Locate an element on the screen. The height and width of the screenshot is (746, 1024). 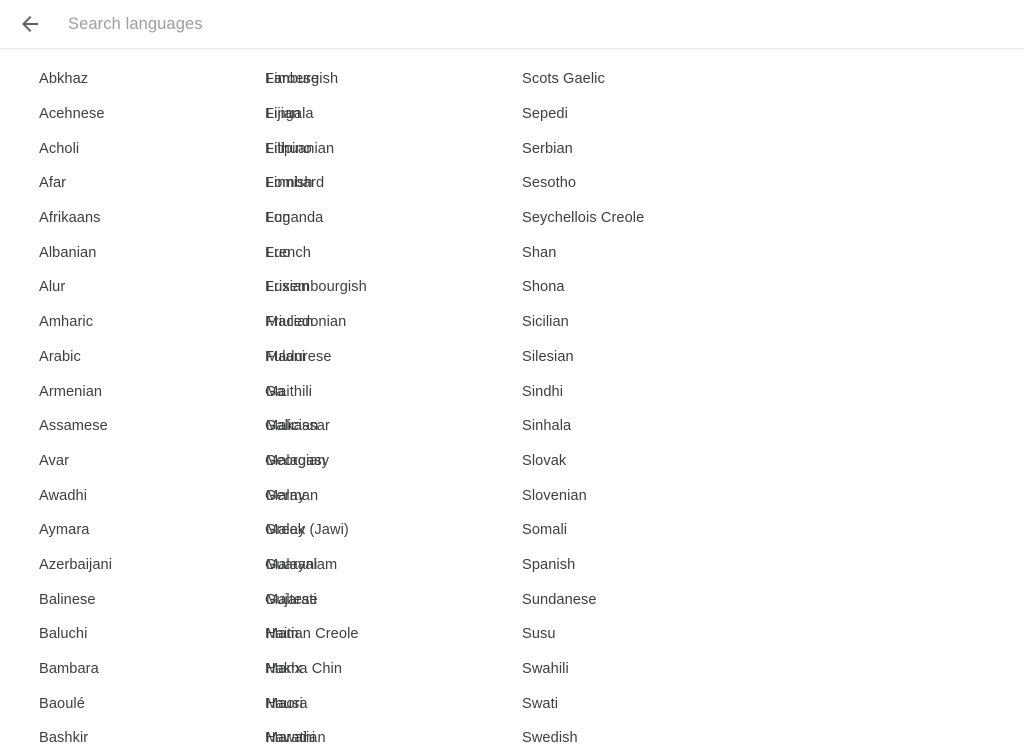
language-item: Lithuanian is located at coordinates (394, 148).